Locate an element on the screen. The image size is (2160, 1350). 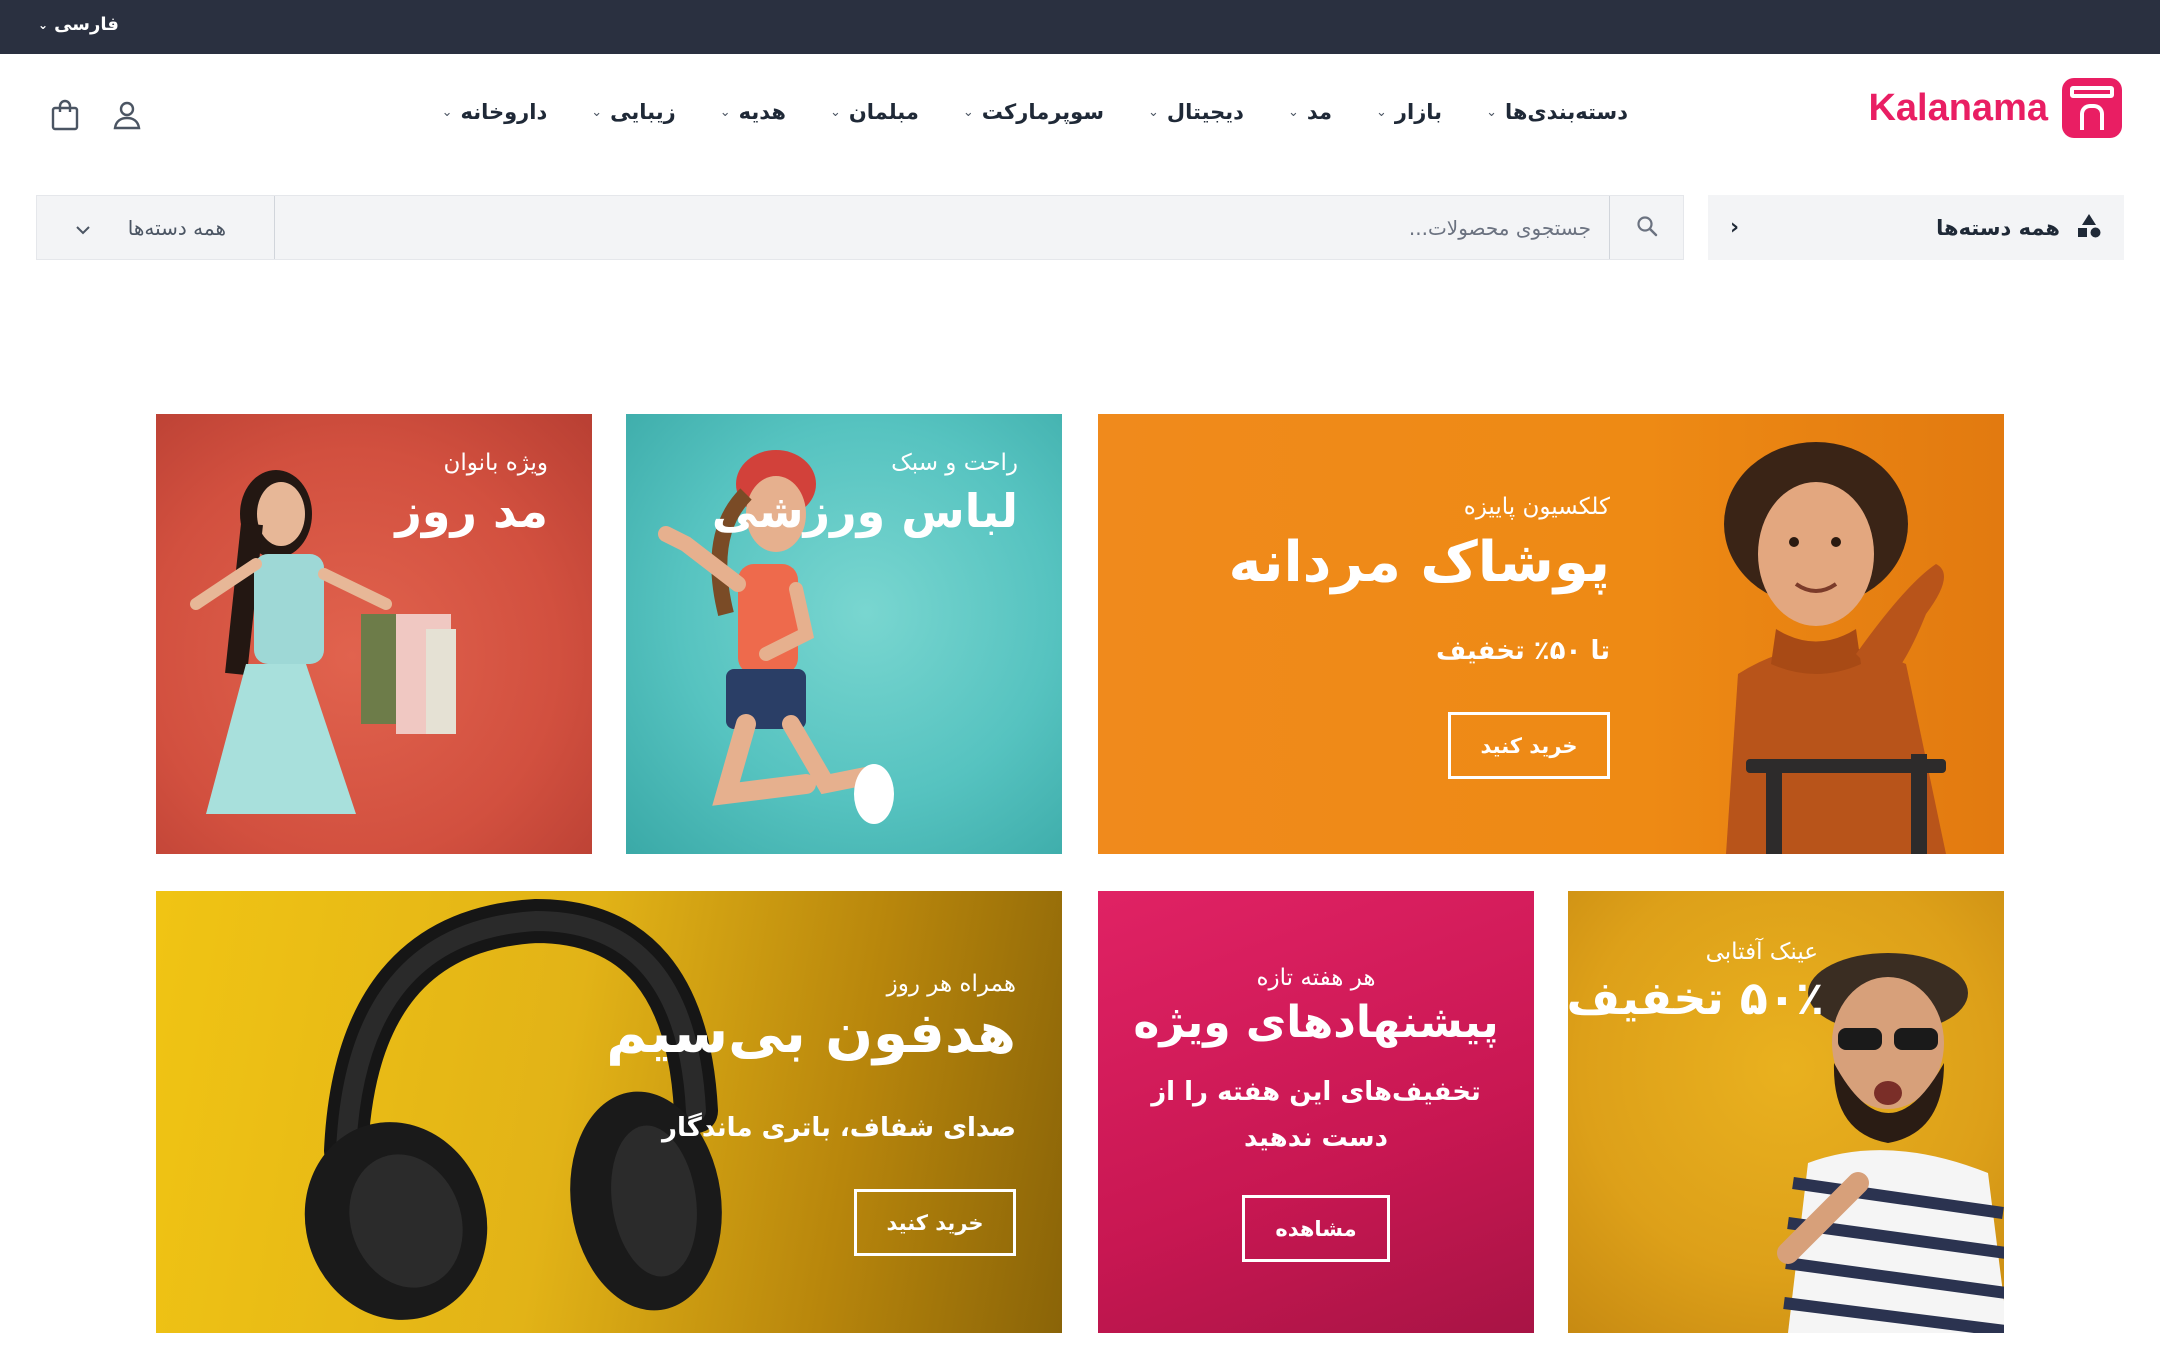
chevron-down-icon is located at coordinates (83, 228).